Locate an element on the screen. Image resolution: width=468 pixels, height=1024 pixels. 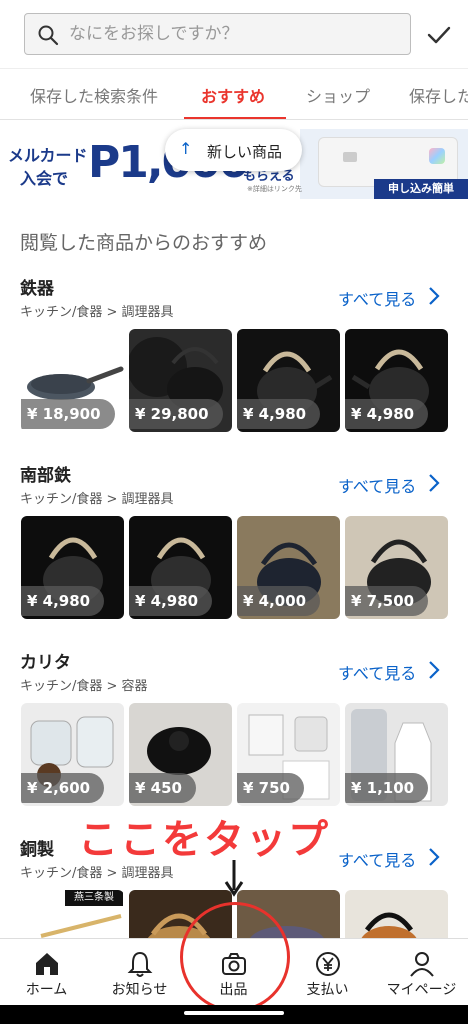
system-gesture-bar is located at coordinates (234, 1014).